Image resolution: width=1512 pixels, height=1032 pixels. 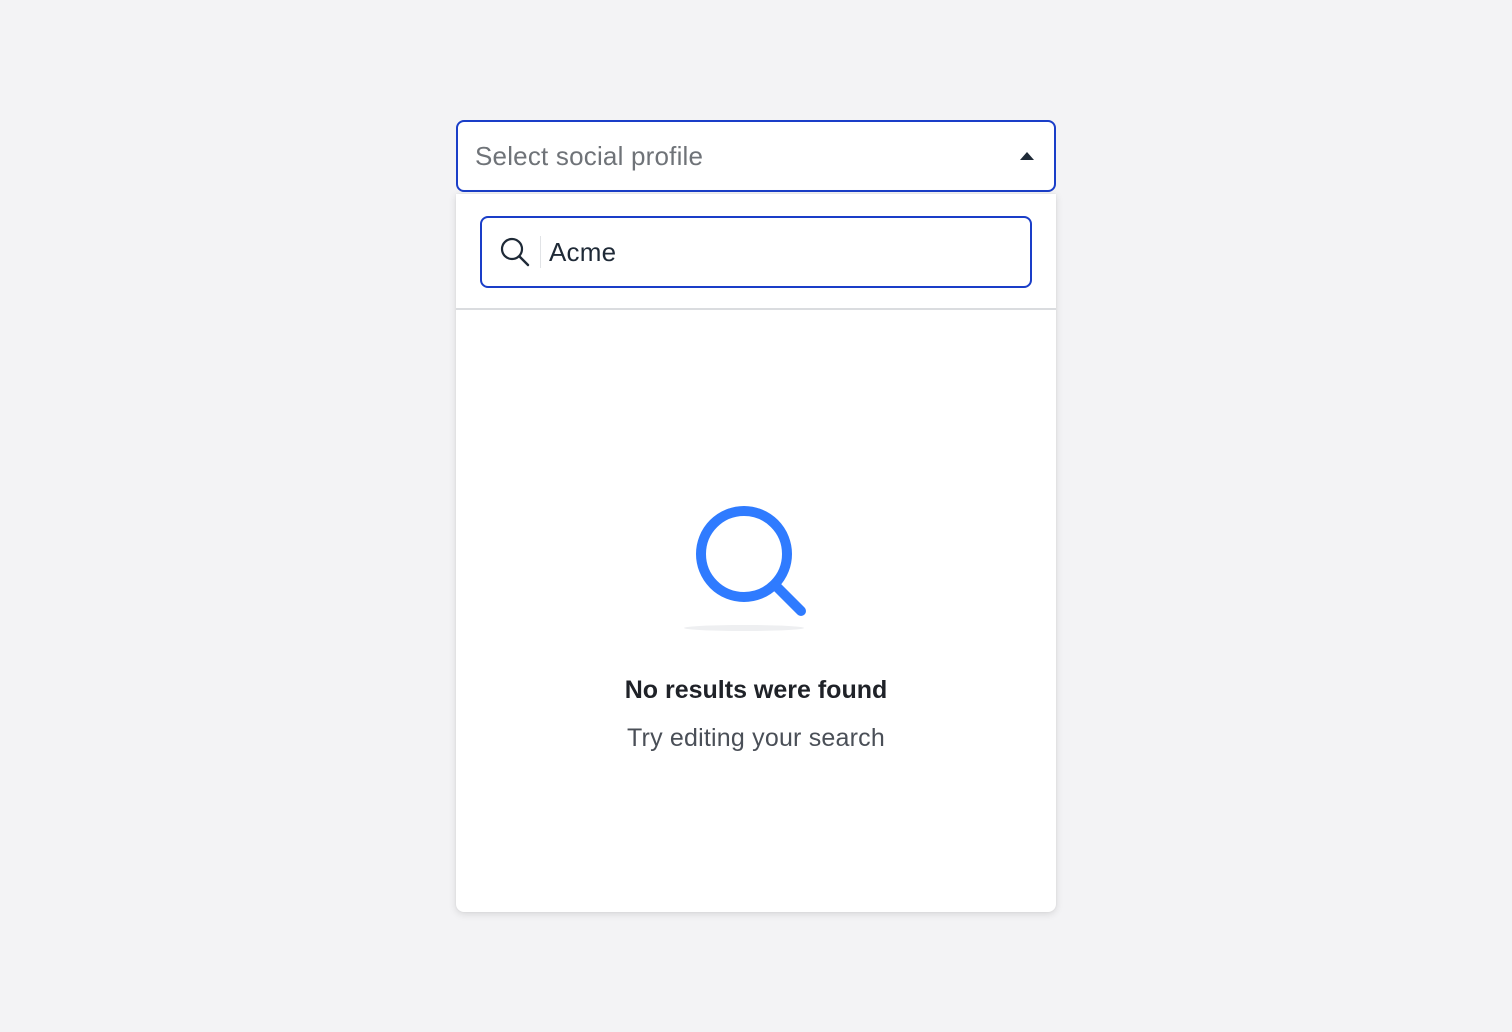 What do you see at coordinates (1027, 156) in the screenshot?
I see `caret-up-icon` at bounding box center [1027, 156].